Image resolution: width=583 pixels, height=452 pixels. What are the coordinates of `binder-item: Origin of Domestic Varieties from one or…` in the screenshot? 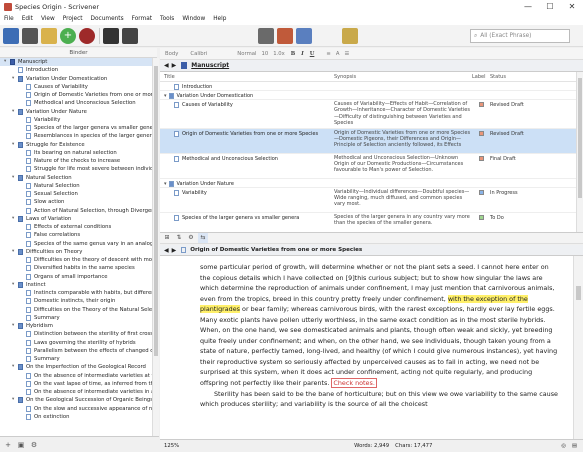 It's located at (76, 95).